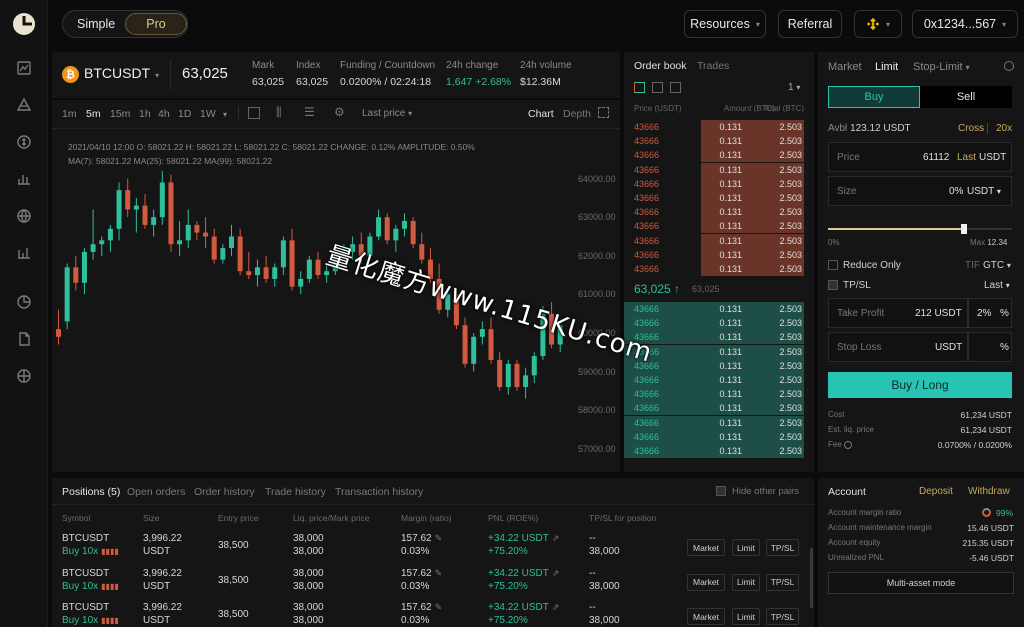 The height and width of the screenshot is (627, 1024). Describe the element at coordinates (810, 24) in the screenshot. I see `referral-button: Referral` at that location.